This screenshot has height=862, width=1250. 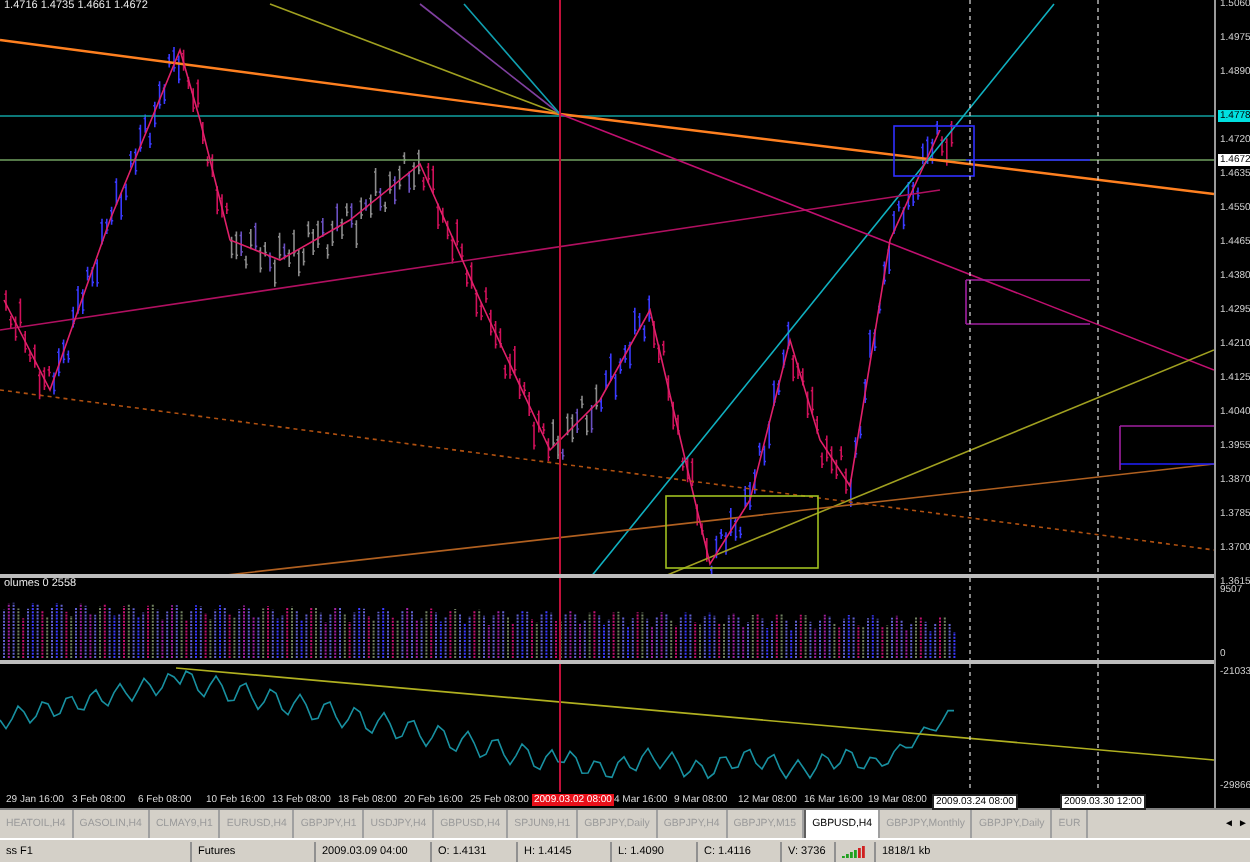 What do you see at coordinates (934, 151) in the screenshot?
I see `range-rectangle` at bounding box center [934, 151].